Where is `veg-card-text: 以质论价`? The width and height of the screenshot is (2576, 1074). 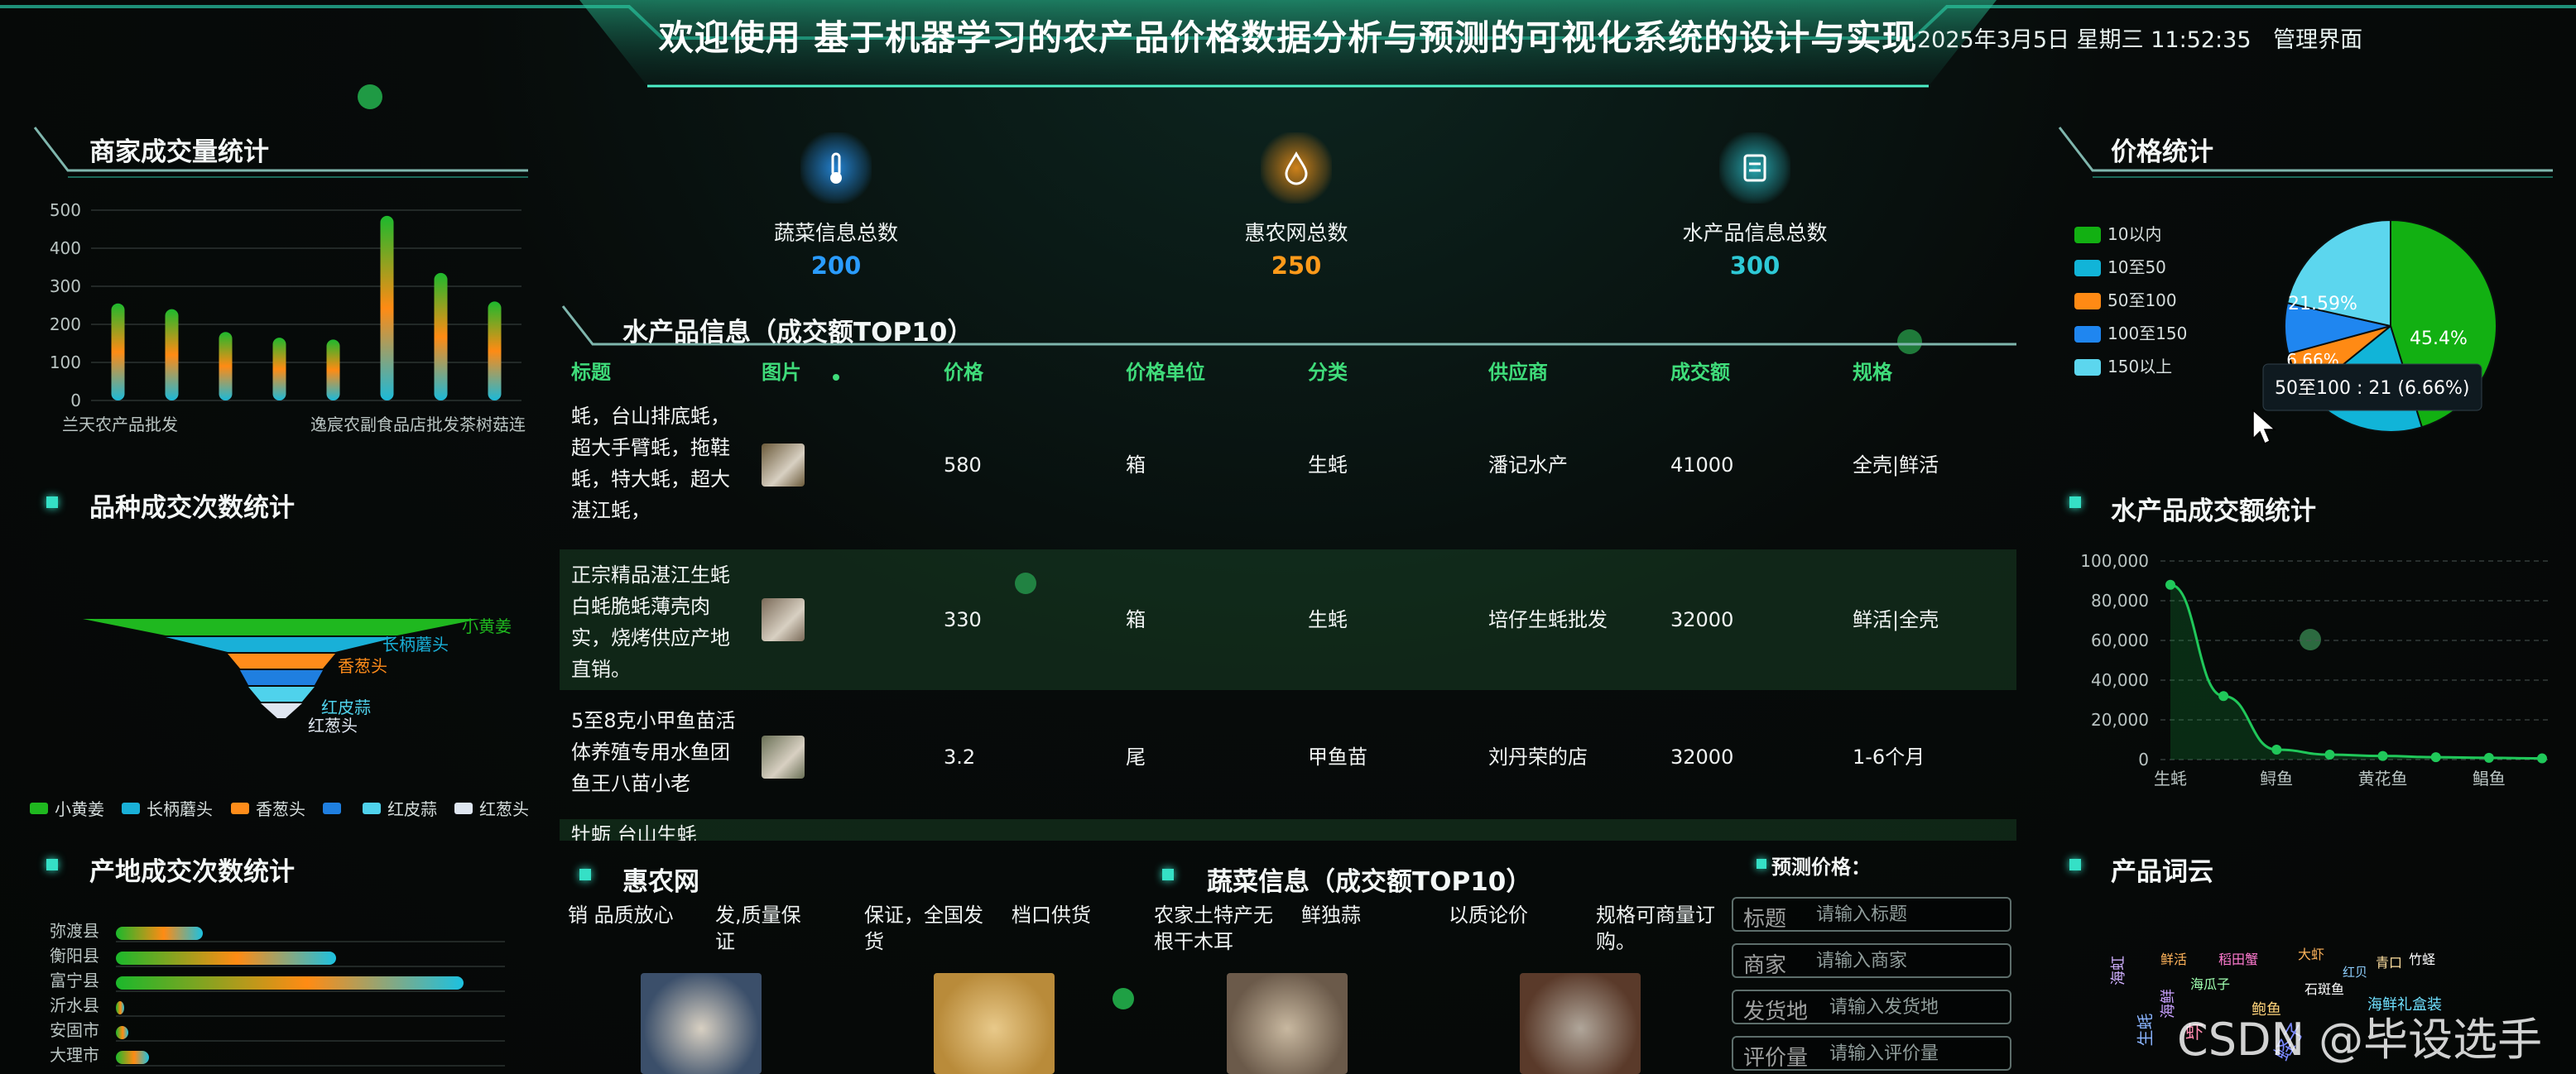 veg-card-text: 以质论价 is located at coordinates (1488, 915).